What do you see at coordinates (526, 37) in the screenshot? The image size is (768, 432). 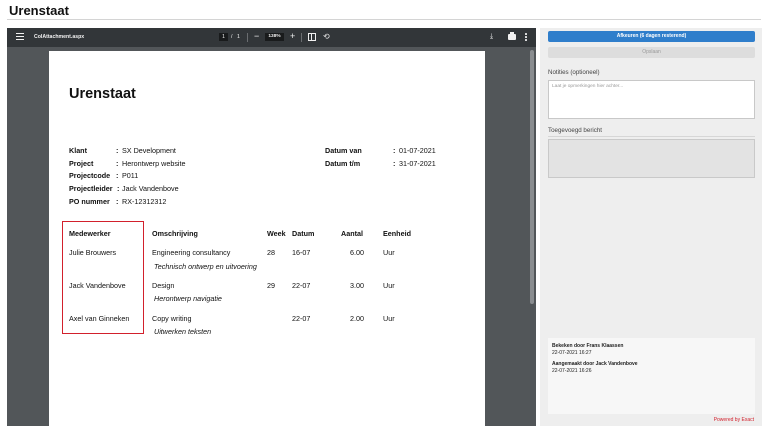 I see `more-icon` at bounding box center [526, 37].